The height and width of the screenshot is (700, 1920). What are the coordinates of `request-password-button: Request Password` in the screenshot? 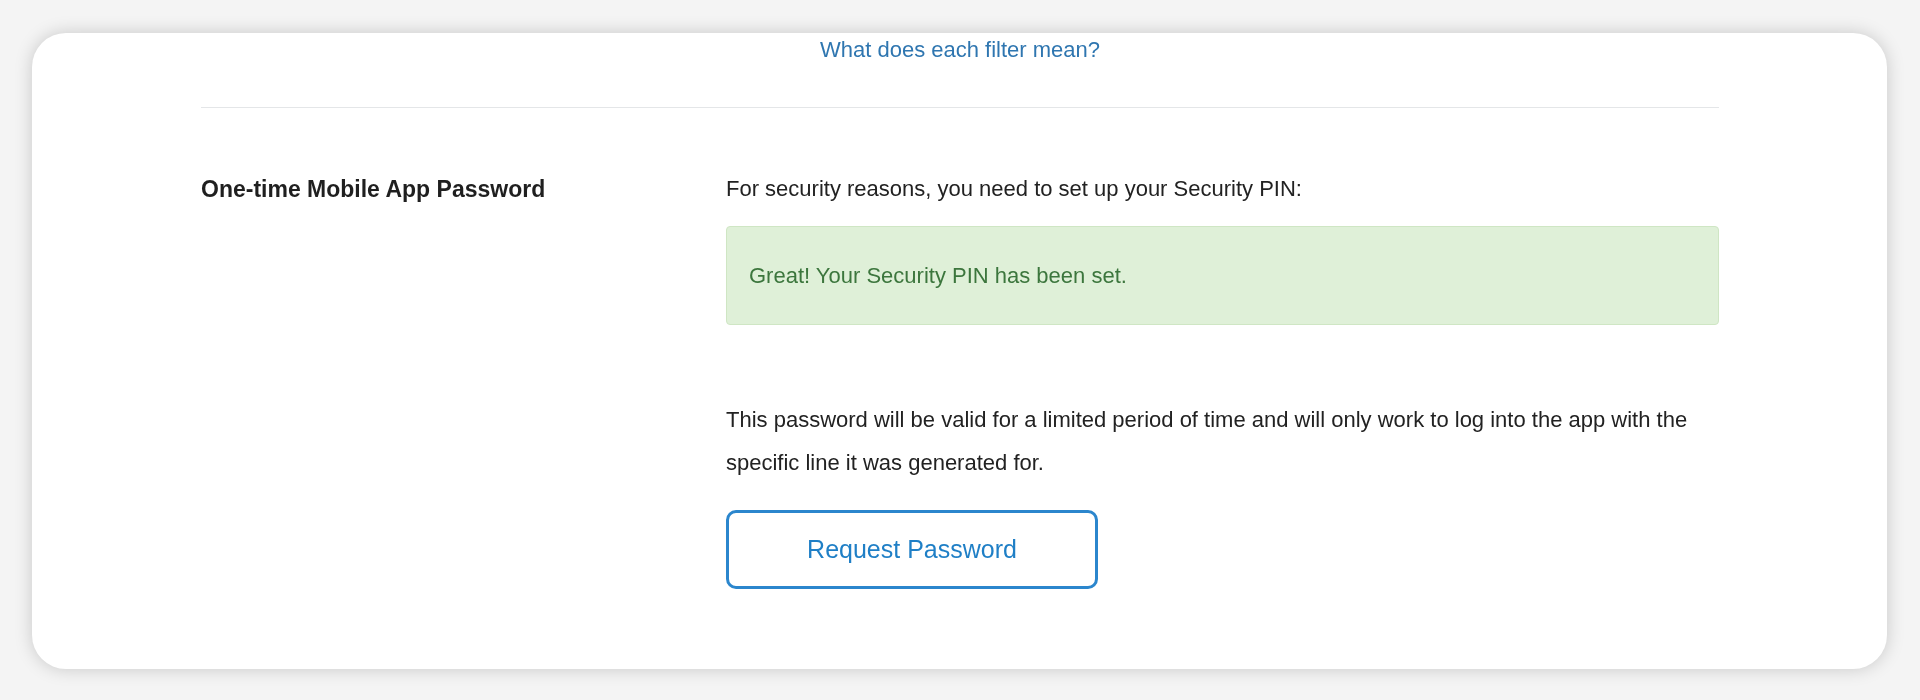 It's located at (912, 549).